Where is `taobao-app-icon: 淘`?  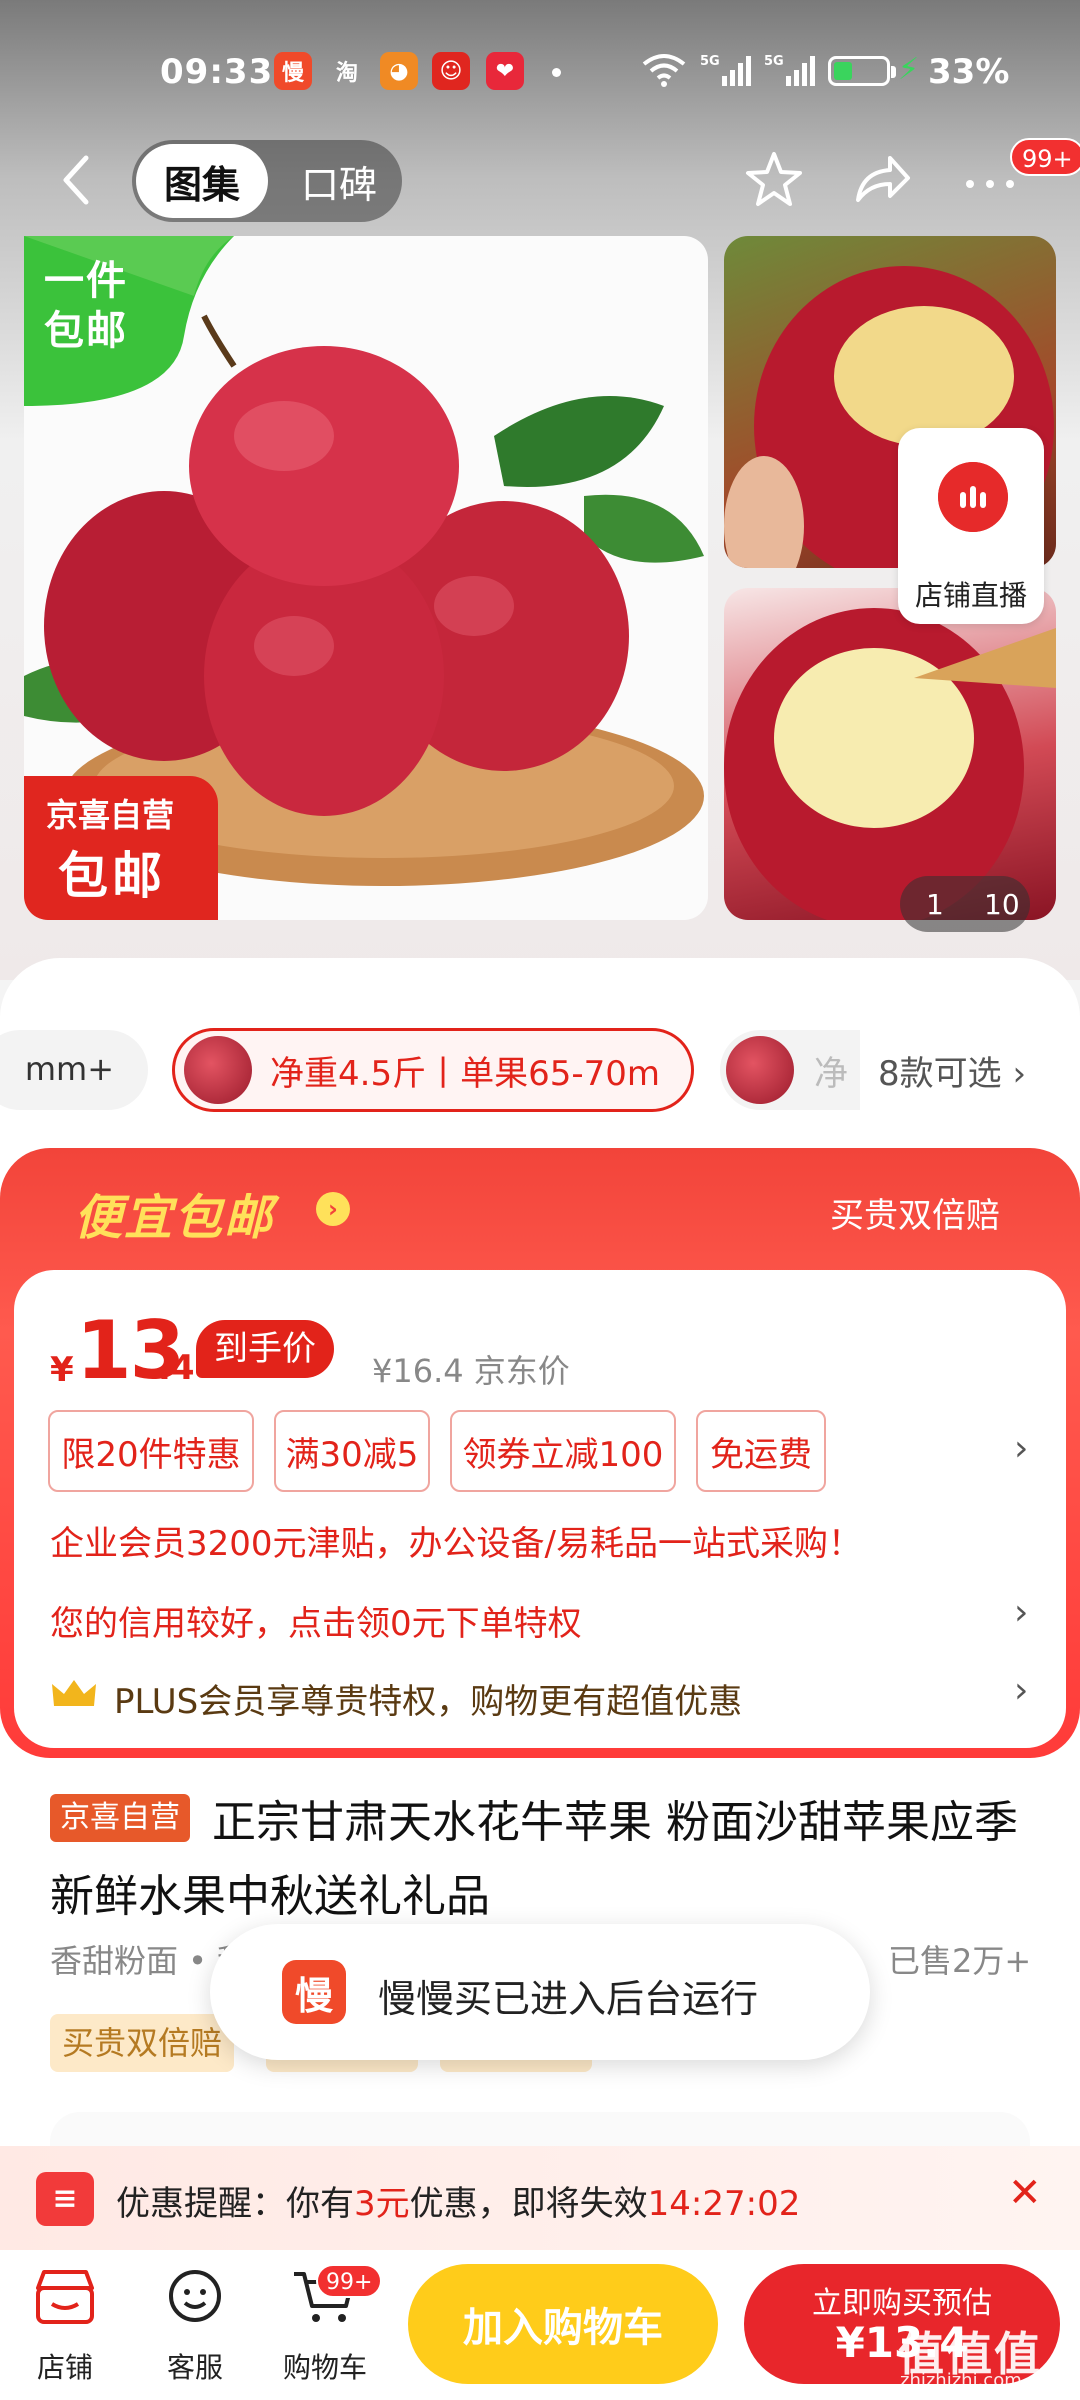
taobao-app-icon: 淘 is located at coordinates (346, 73).